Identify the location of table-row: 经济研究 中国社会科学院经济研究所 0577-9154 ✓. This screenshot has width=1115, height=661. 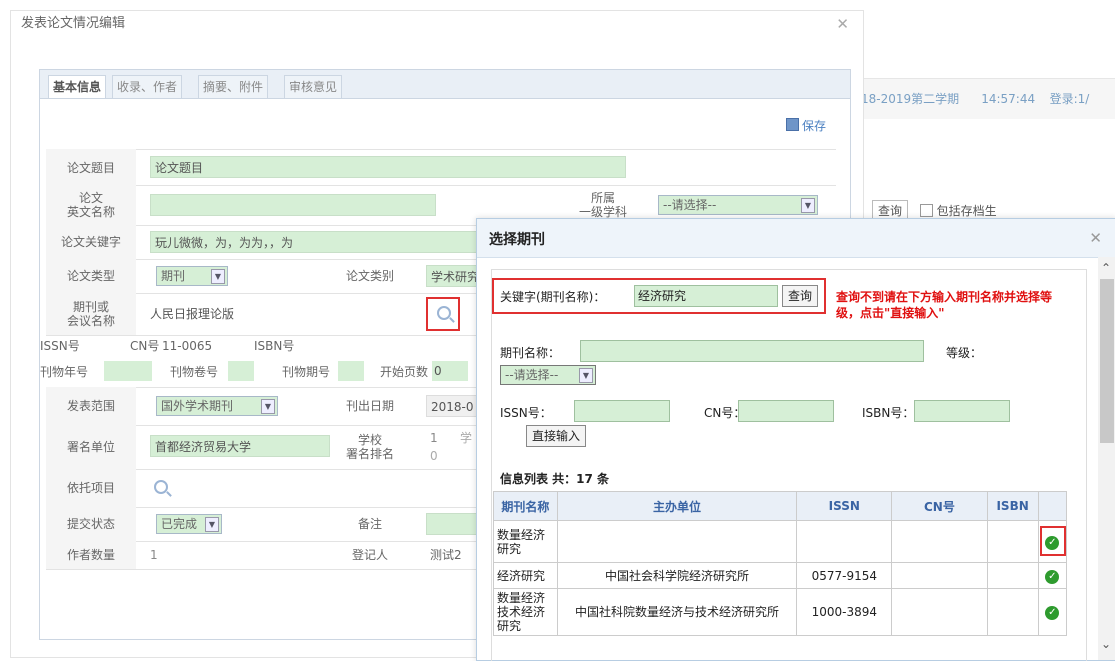
(780, 575).